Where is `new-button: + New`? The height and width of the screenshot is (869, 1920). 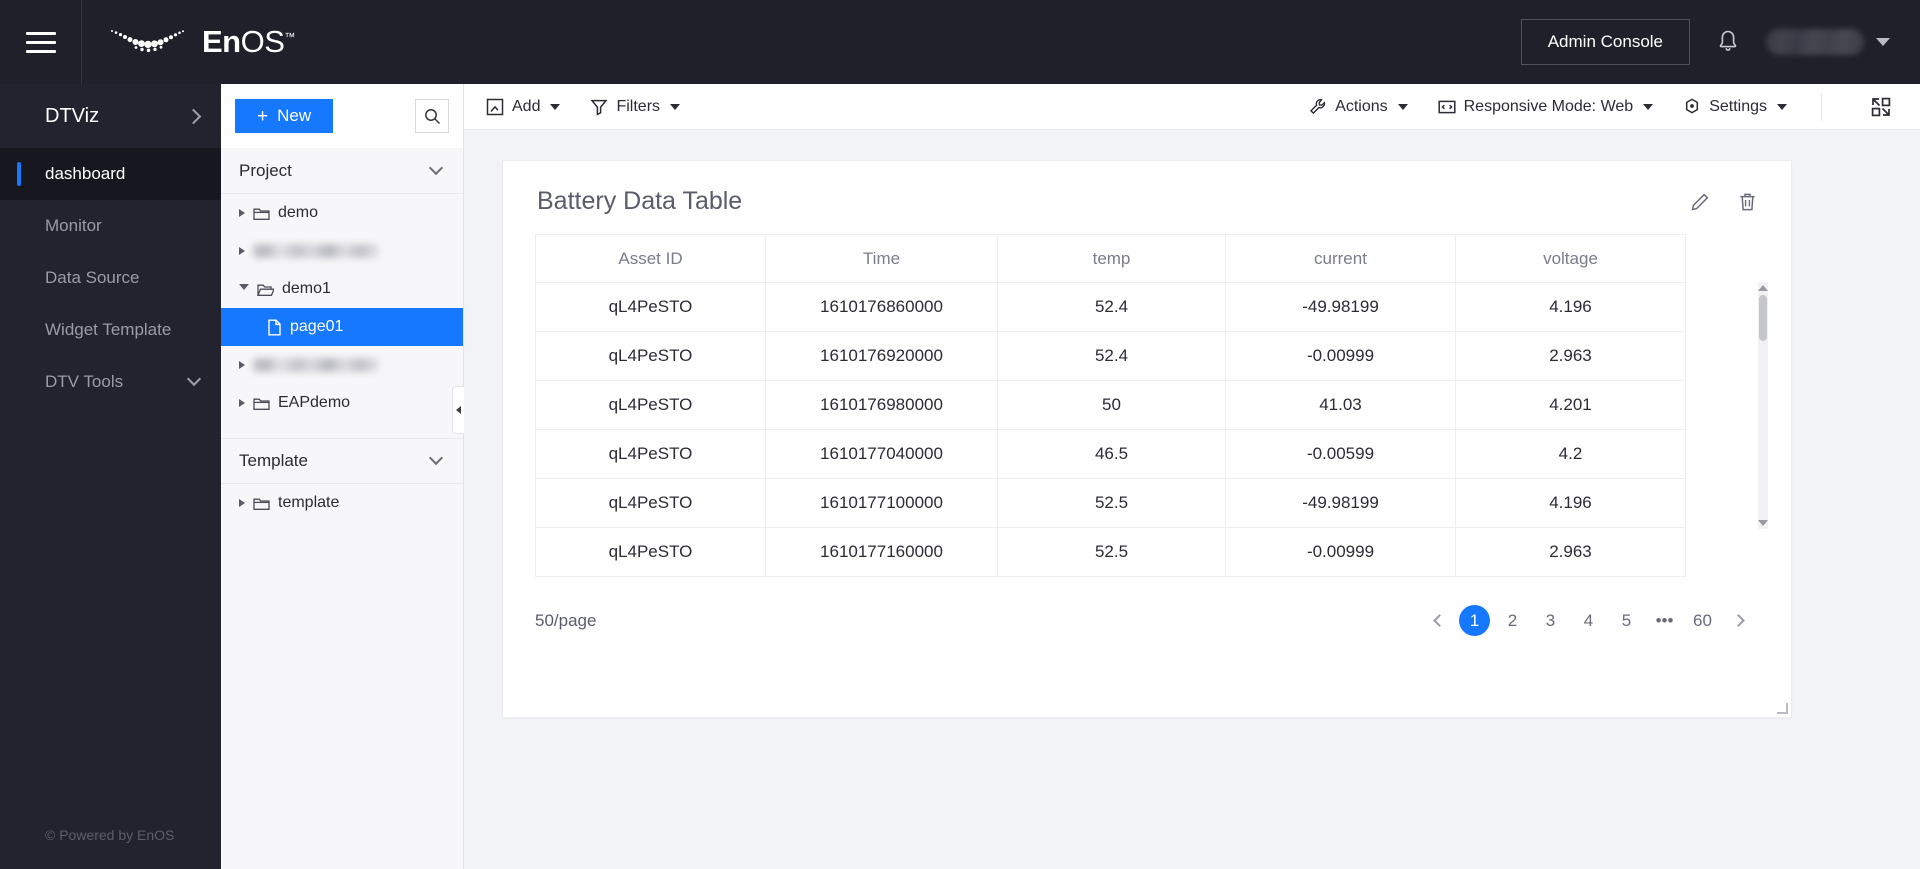 new-button: + New is located at coordinates (284, 116).